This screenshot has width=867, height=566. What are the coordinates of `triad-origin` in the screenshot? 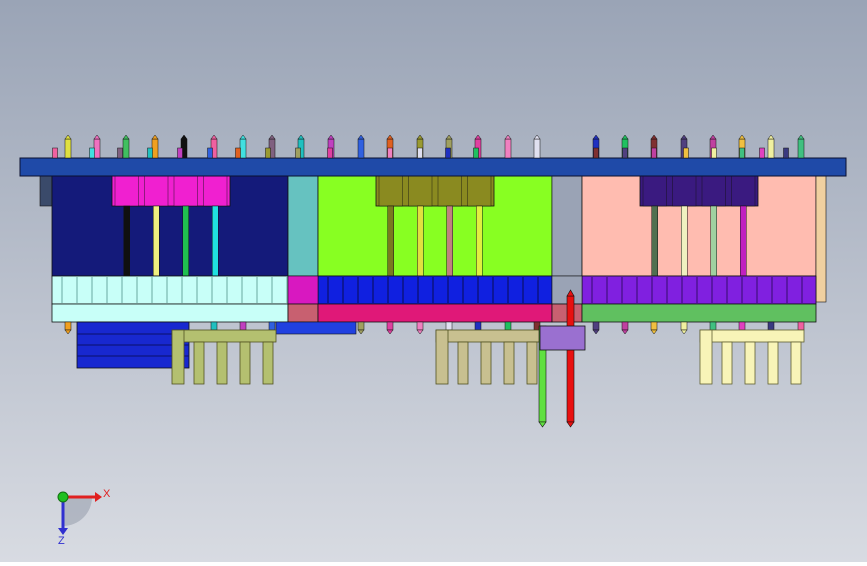 It's located at (63, 497).